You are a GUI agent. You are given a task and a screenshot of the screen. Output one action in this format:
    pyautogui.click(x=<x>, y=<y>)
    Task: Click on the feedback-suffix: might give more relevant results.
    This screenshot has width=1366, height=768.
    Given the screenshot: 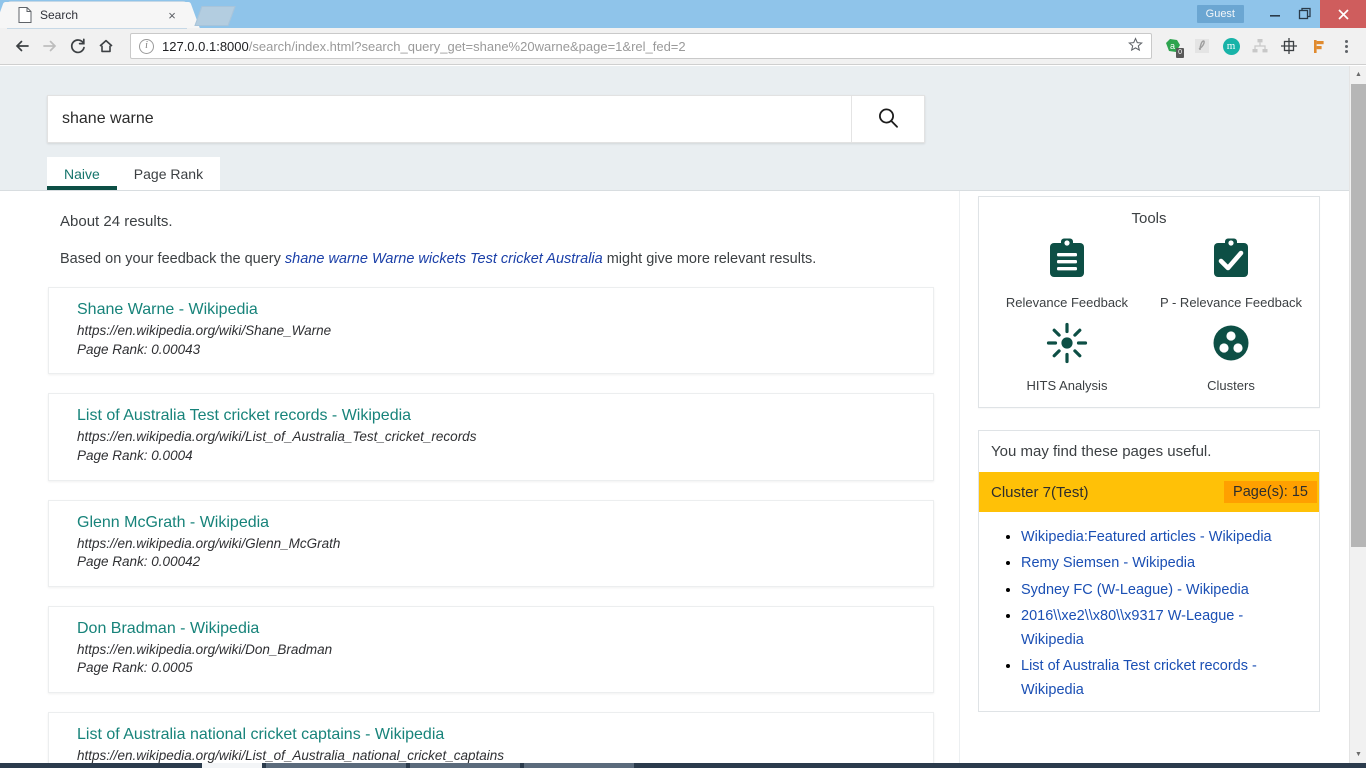 What is the action you would take?
    pyautogui.click(x=709, y=259)
    